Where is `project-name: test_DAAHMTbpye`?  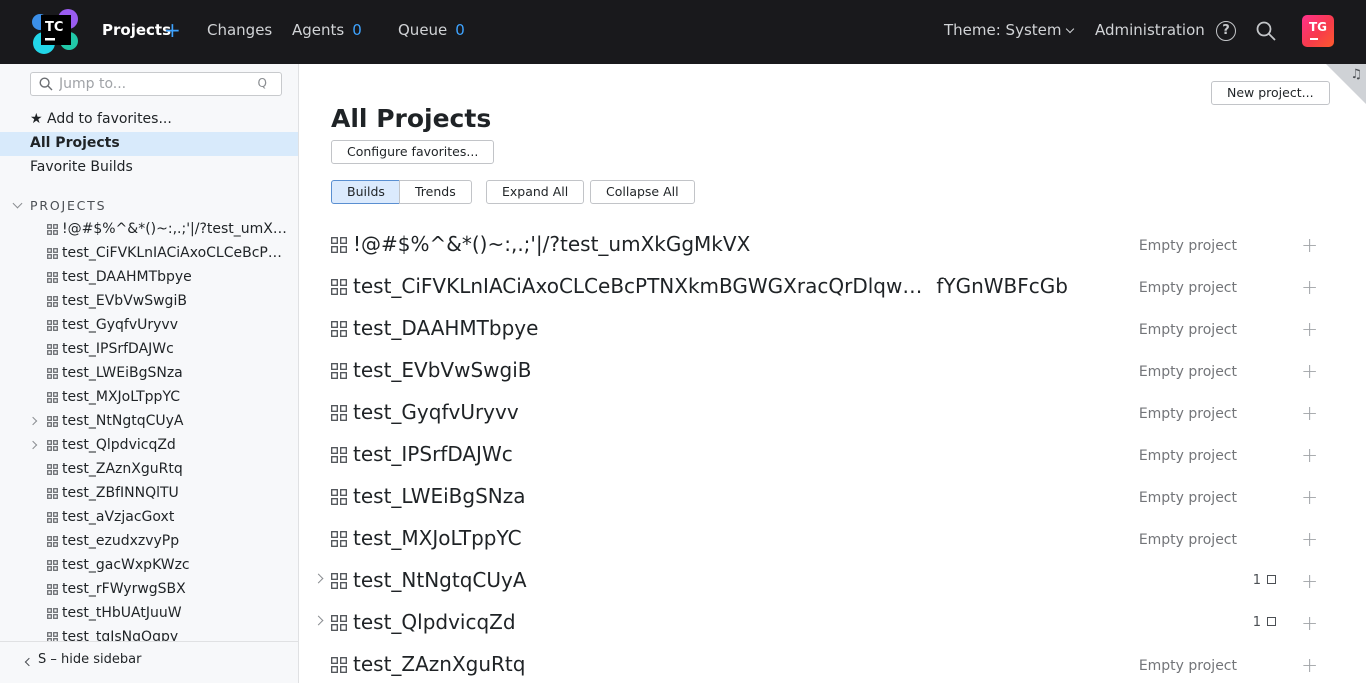 project-name: test_DAAHMTbpye is located at coordinates (446, 328).